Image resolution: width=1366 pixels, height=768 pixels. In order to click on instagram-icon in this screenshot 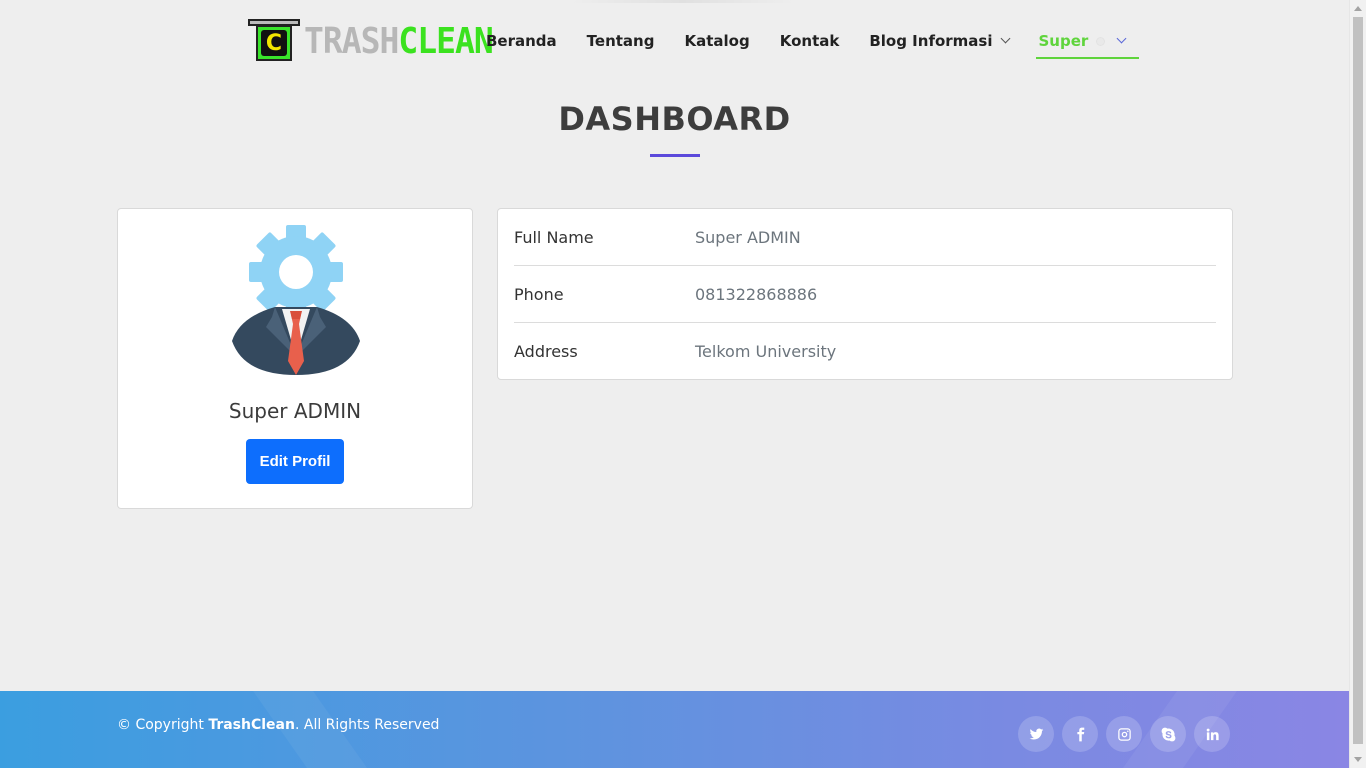, I will do `click(1124, 734)`.